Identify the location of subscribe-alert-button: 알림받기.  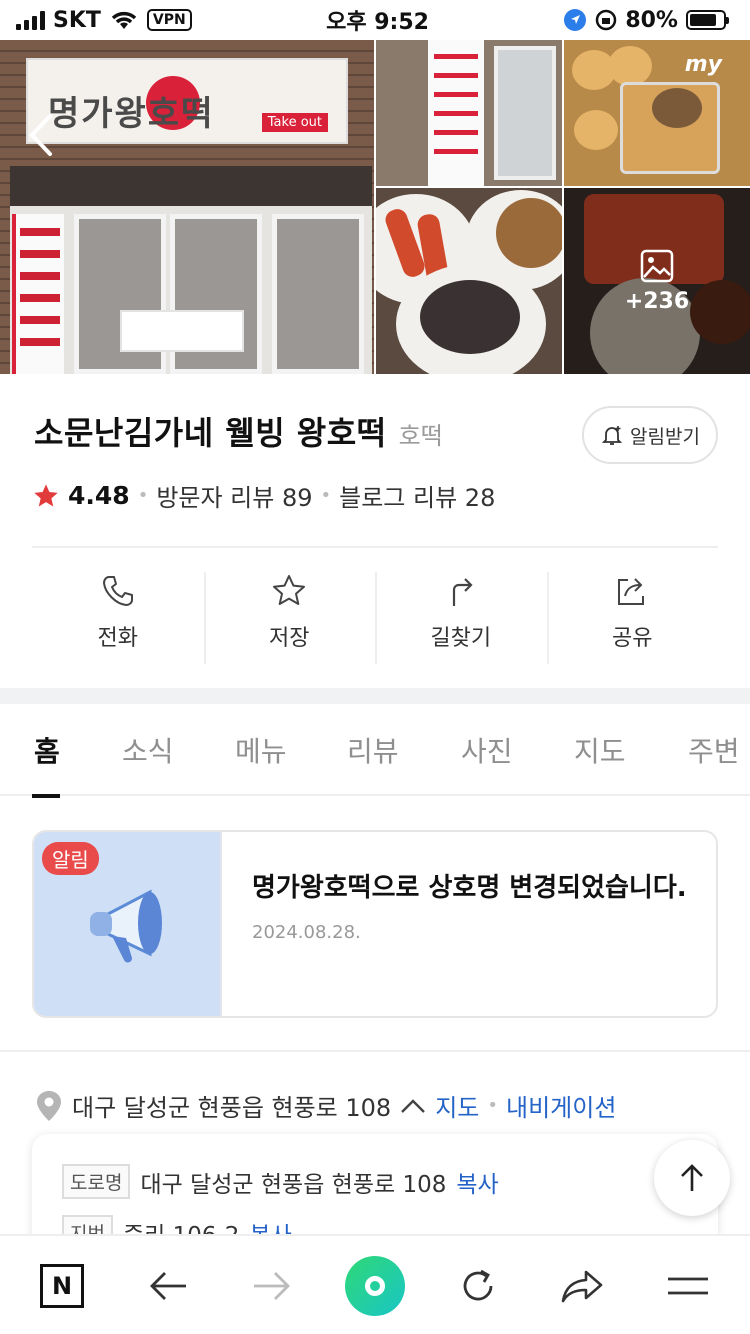
(650, 435).